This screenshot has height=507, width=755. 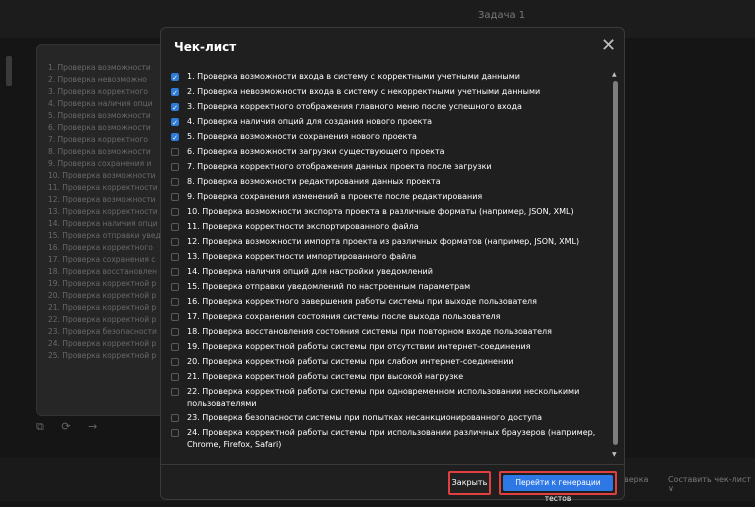 What do you see at coordinates (106, 128) in the screenshot?
I see `background-list-item: 6. Проверка возможности` at bounding box center [106, 128].